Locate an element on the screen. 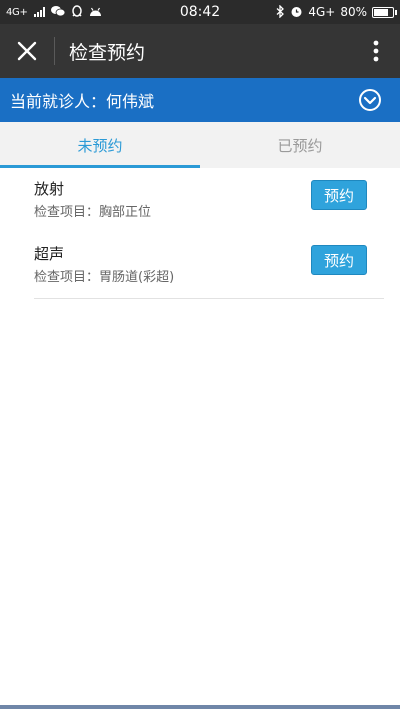  list-item: 放射 检查项目：胸部正位 预约 is located at coordinates (209, 200).